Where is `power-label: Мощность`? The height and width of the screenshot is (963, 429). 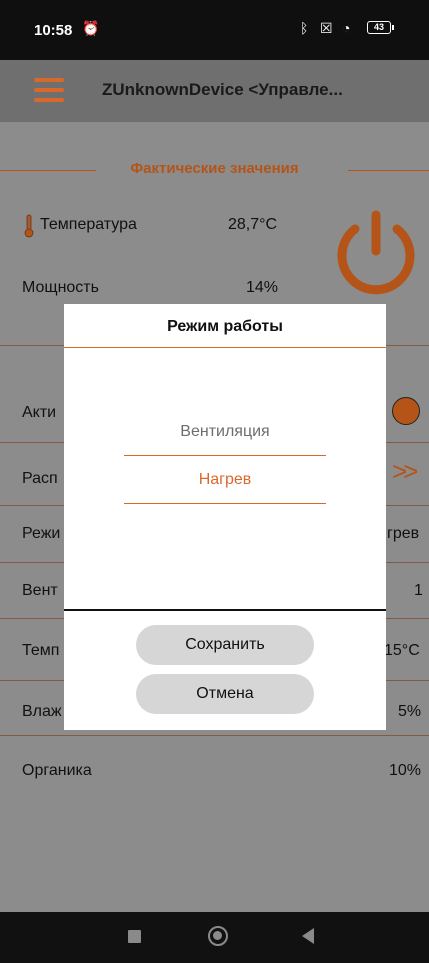
power-label: Мощность is located at coordinates (60, 287).